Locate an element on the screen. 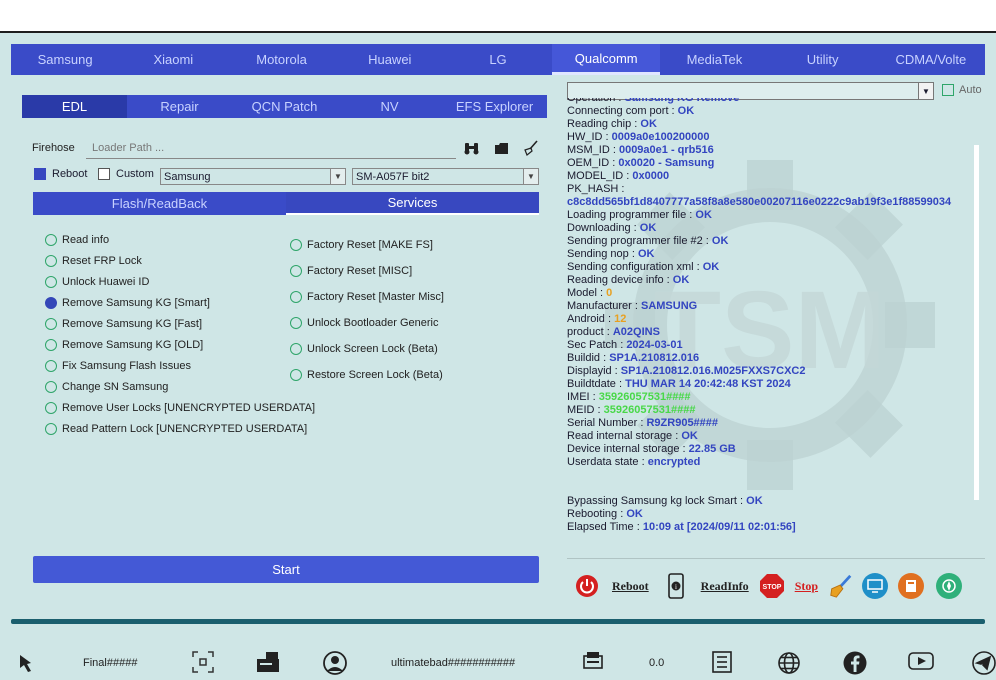 The height and width of the screenshot is (680, 996). log-value: SP1A.210812.016.M025FXXS7CXC2 is located at coordinates (713, 371).